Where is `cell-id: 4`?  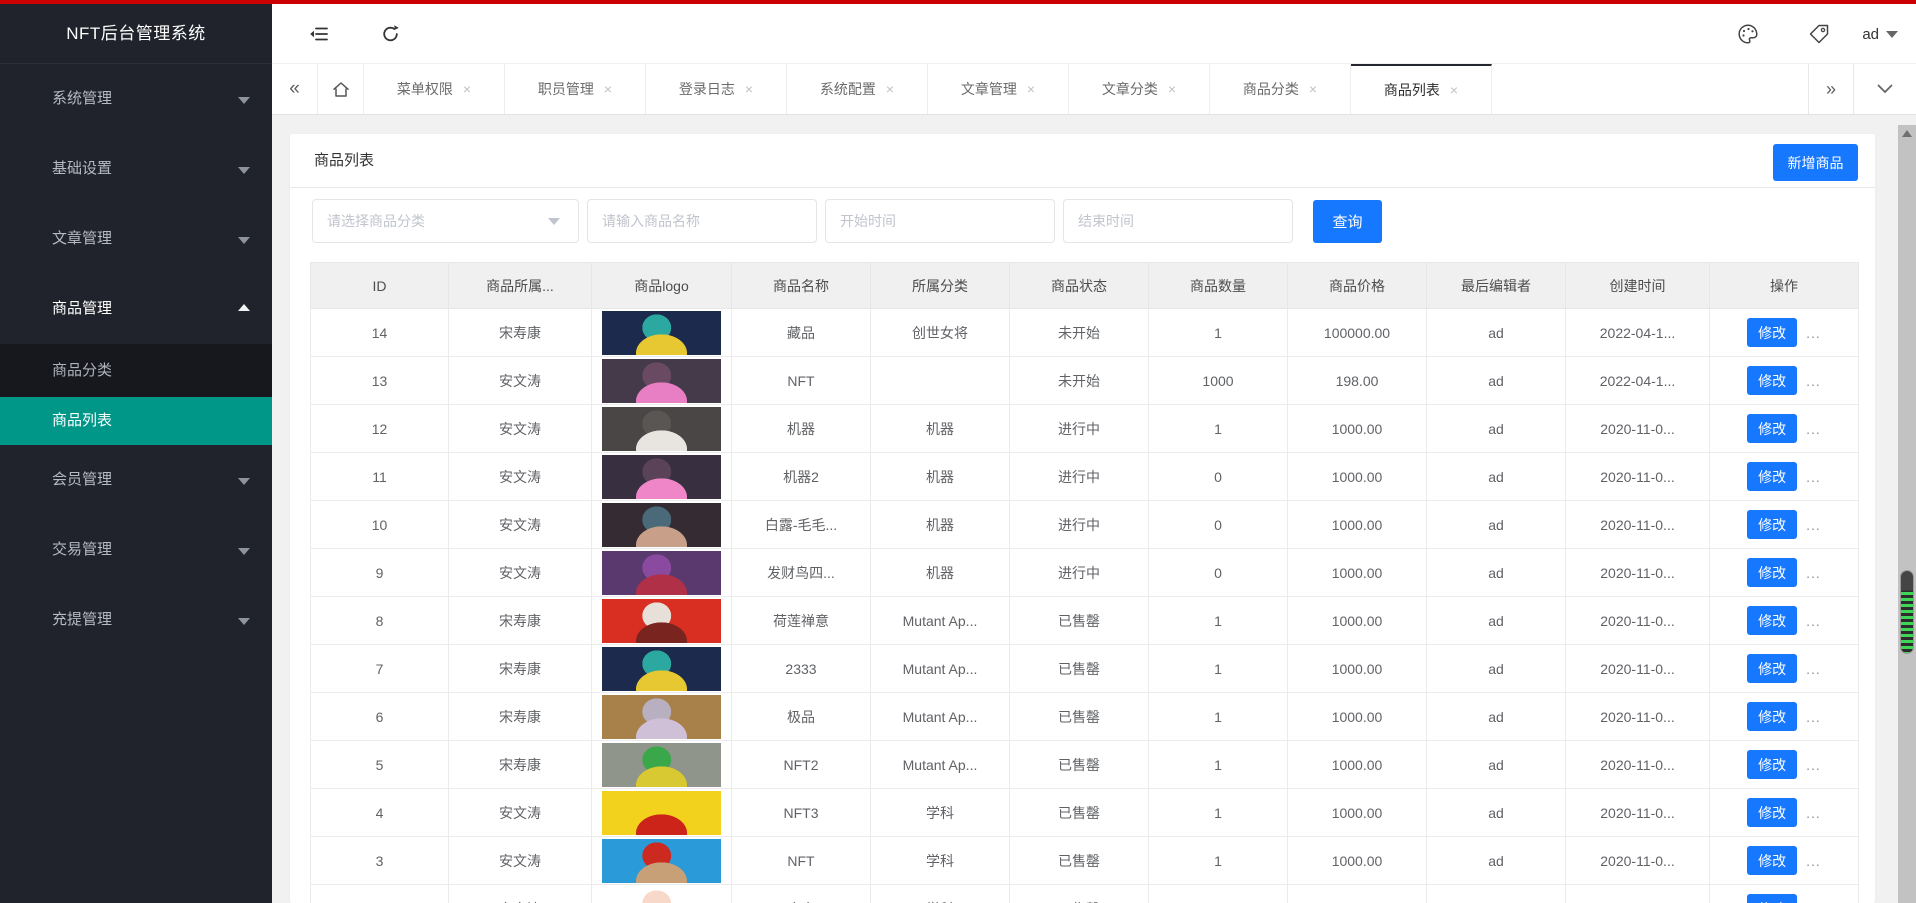 cell-id: 4 is located at coordinates (379, 812).